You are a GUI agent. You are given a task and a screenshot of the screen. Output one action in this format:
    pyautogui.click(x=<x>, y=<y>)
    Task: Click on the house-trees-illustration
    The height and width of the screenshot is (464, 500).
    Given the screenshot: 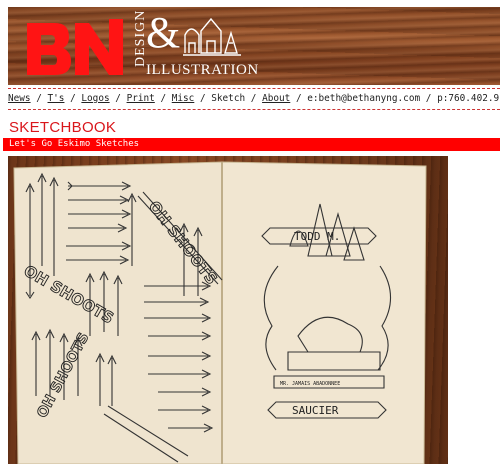 What is the action you would take?
    pyautogui.click(x=212, y=36)
    